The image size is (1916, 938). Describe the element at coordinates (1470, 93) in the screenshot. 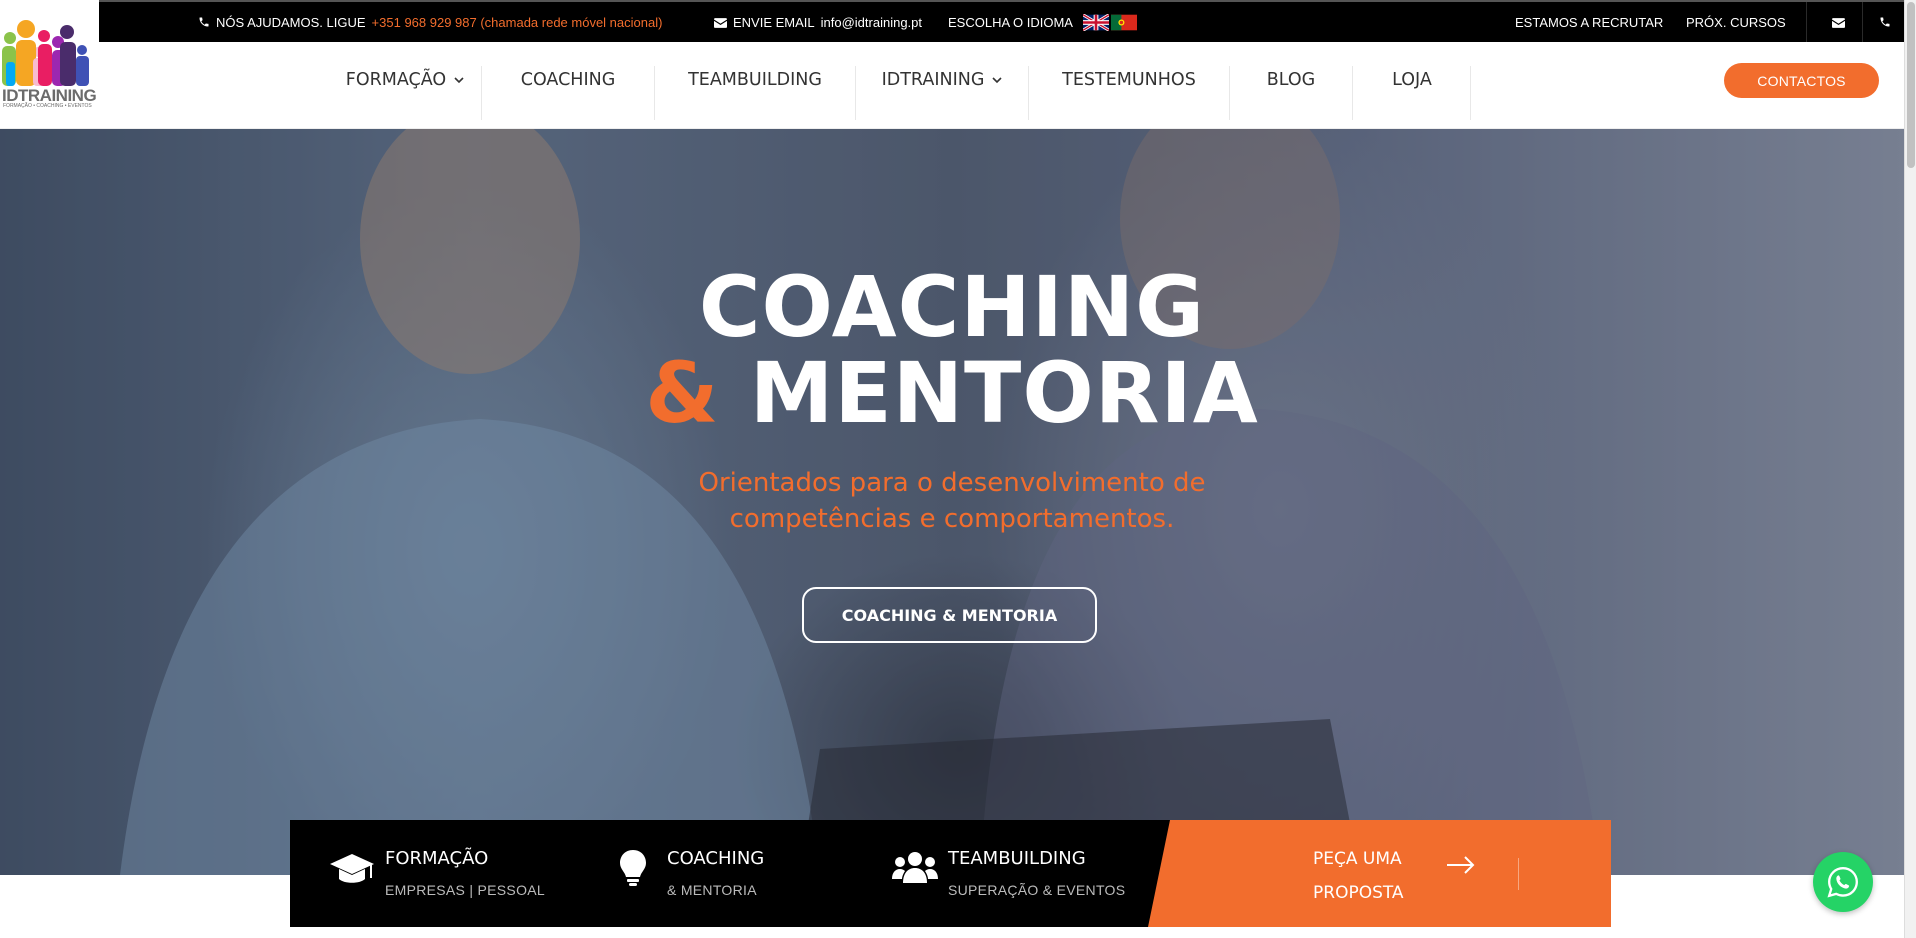

I see `nav-divider` at that location.